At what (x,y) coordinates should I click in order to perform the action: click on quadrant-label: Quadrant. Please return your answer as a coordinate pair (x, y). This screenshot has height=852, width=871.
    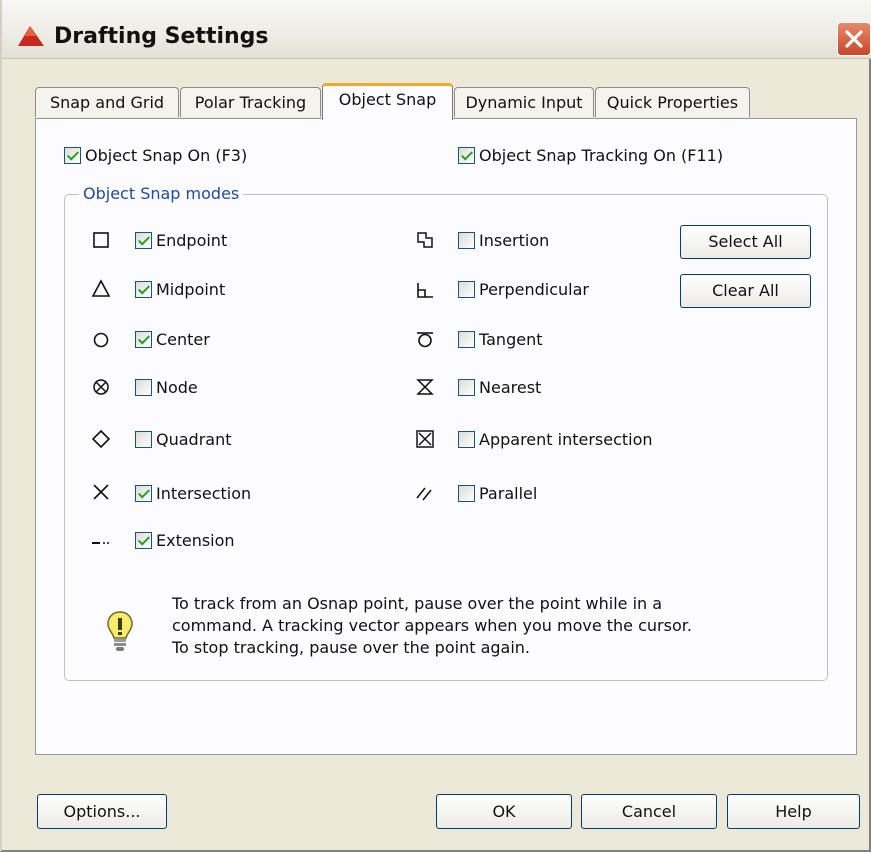
    Looking at the image, I should click on (194, 439).